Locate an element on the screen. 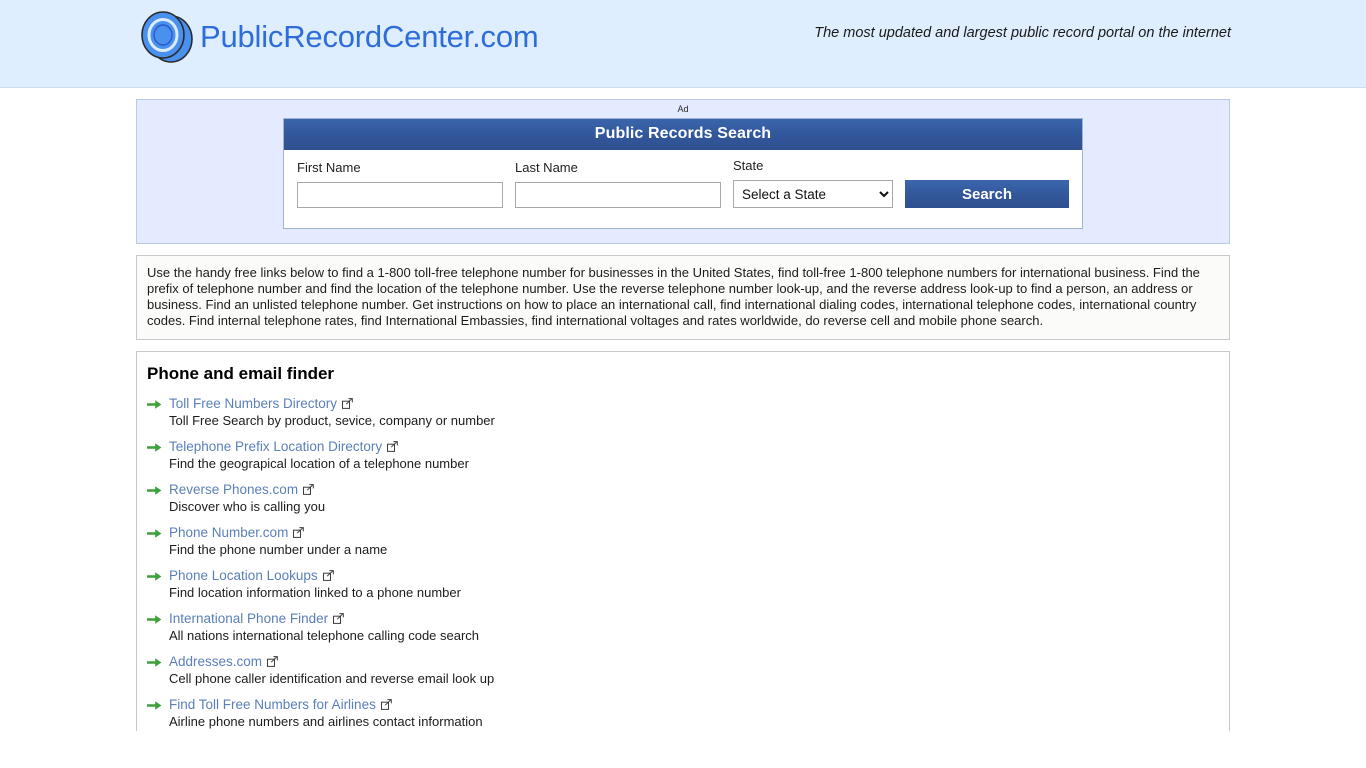 This screenshot has height=768, width=1366. link-row: Telephone Prefix Location Directory is located at coordinates (693, 446).